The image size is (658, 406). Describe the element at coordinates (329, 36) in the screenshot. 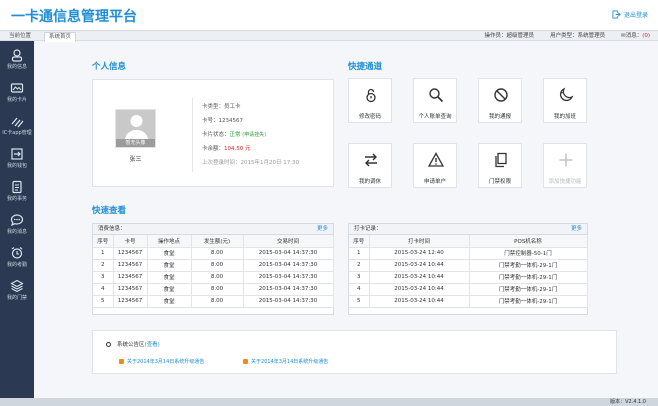

I see `sub-toolbar: 当前位置 系统首页 操作员：超级管理员 用户类型：系统管理员 ✉消息：(0)` at that location.